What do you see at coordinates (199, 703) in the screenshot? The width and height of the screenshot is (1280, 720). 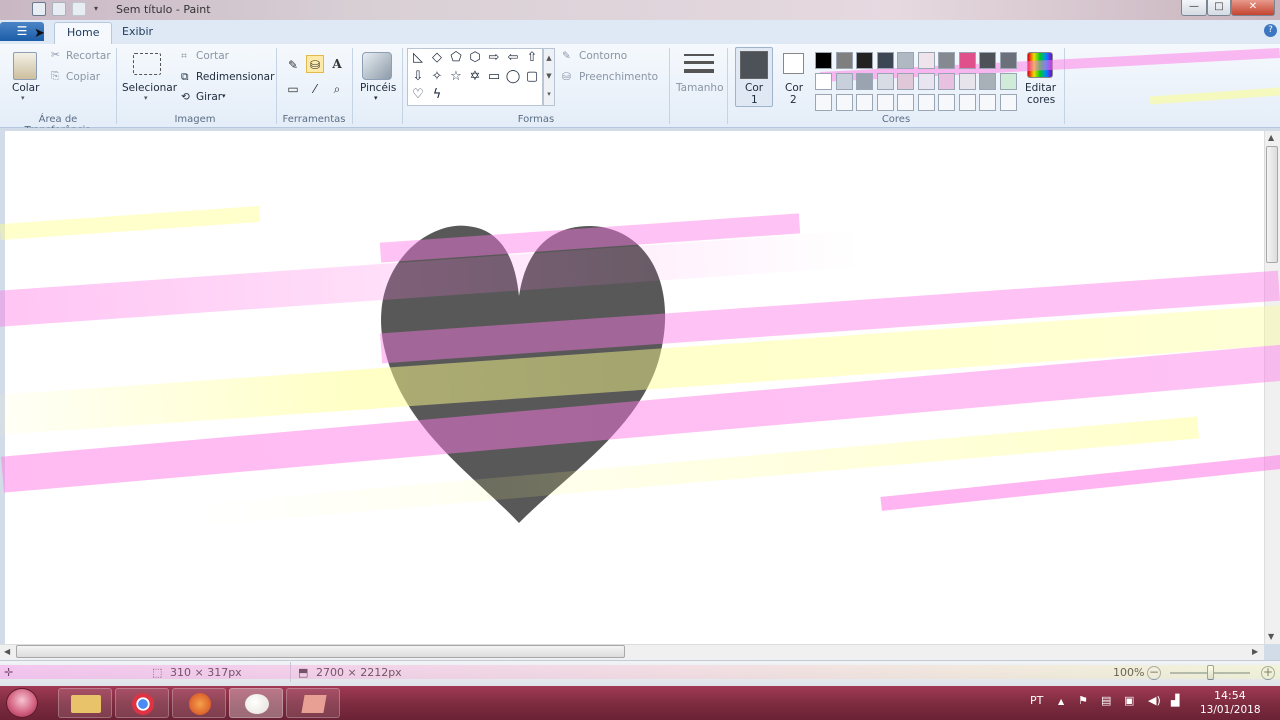 I see `taskbar-media-button` at bounding box center [199, 703].